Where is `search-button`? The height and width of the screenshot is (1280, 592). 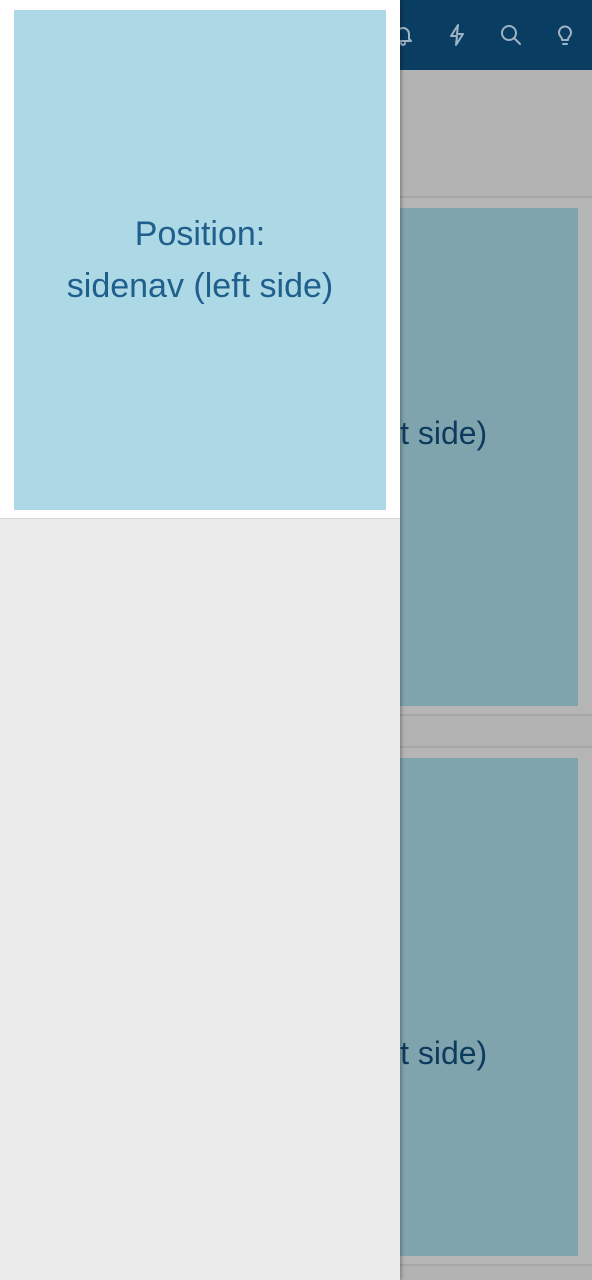
search-button is located at coordinates (511, 35).